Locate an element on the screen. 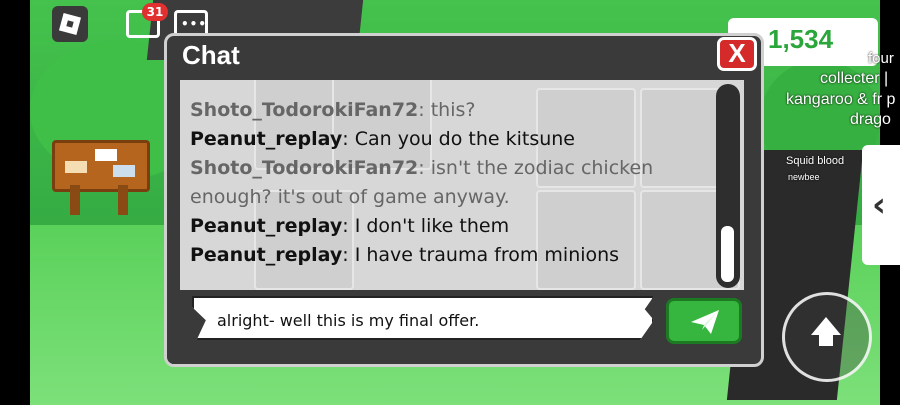 Image resolution: width=900 pixels, height=405 pixels. chat-message: Peanut_replay: Can you do the kitsune is located at coordinates (452, 139).